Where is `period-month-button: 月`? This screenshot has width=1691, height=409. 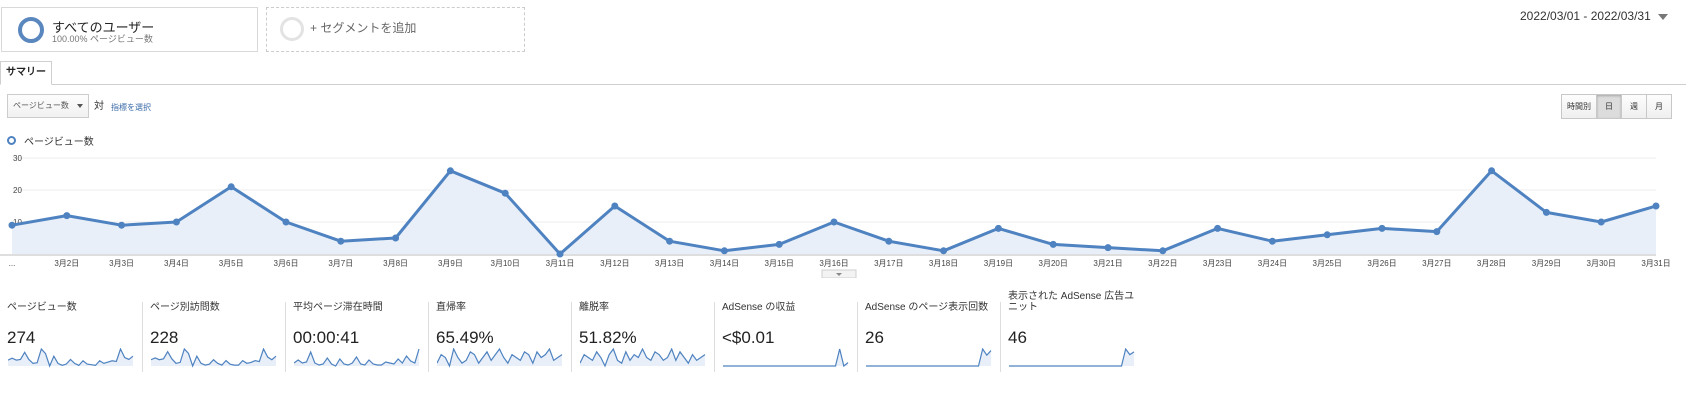
period-month-button: 月 is located at coordinates (1659, 106).